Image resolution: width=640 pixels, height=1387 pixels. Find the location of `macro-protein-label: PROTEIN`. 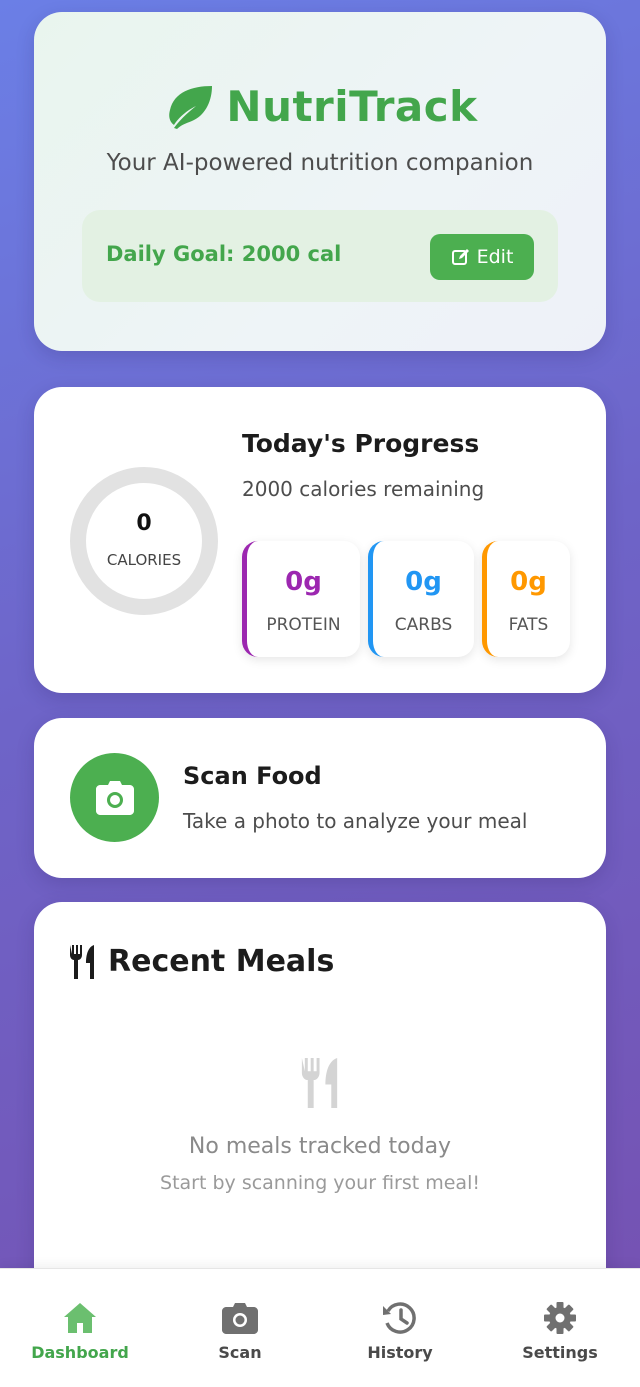

macro-protein-label: PROTEIN is located at coordinates (303, 625).